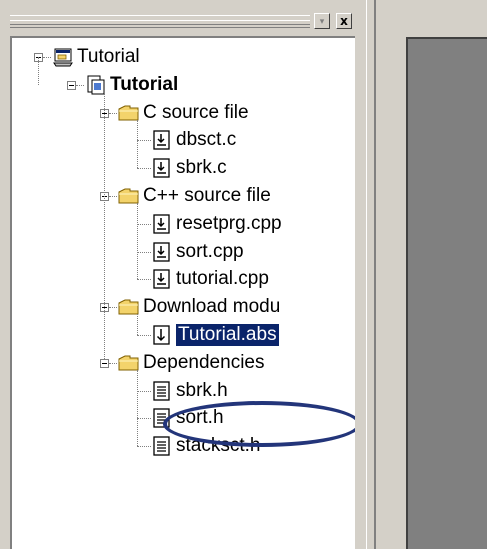  I want to click on tree-node-folder: Dependencies, so click(182, 363).